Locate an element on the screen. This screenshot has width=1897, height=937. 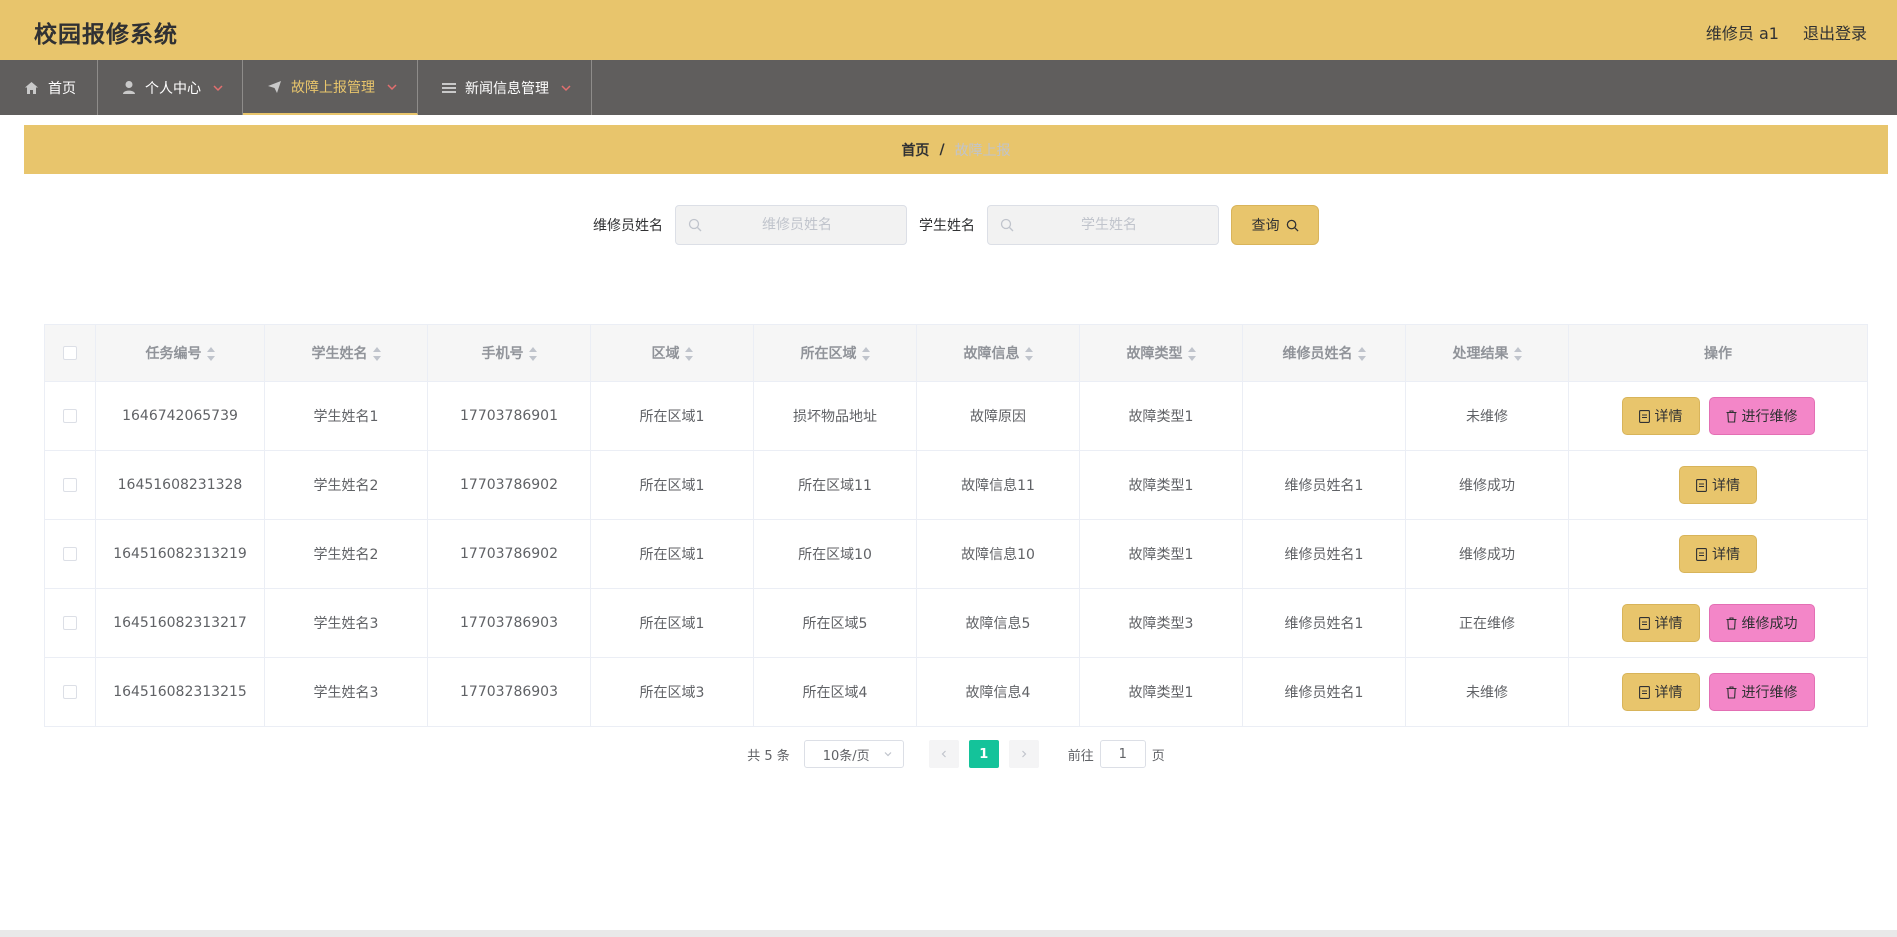
column-header: 维修员姓名 is located at coordinates (1324, 353).